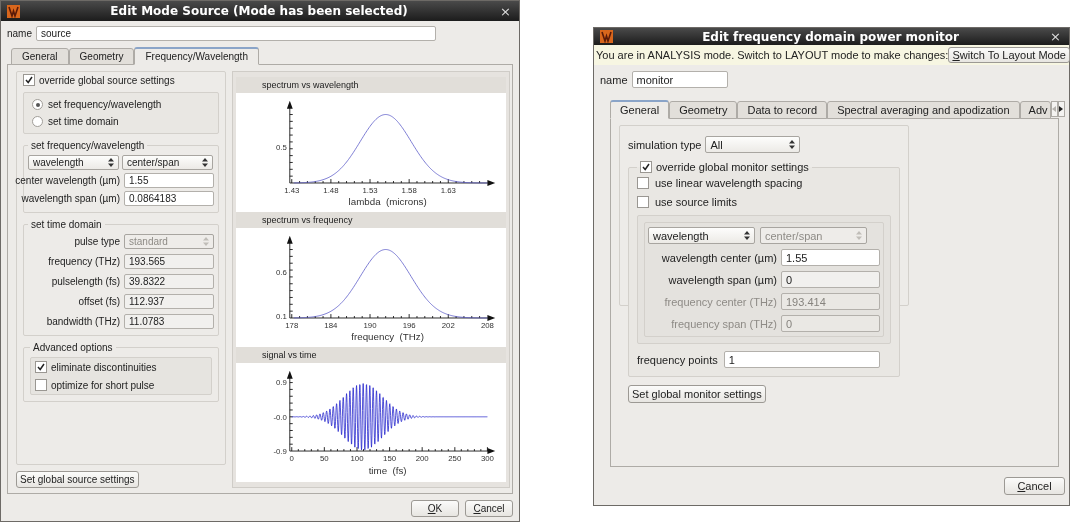 The image size is (1071, 525). I want to click on field-label: frequency (THz), so click(84, 261).